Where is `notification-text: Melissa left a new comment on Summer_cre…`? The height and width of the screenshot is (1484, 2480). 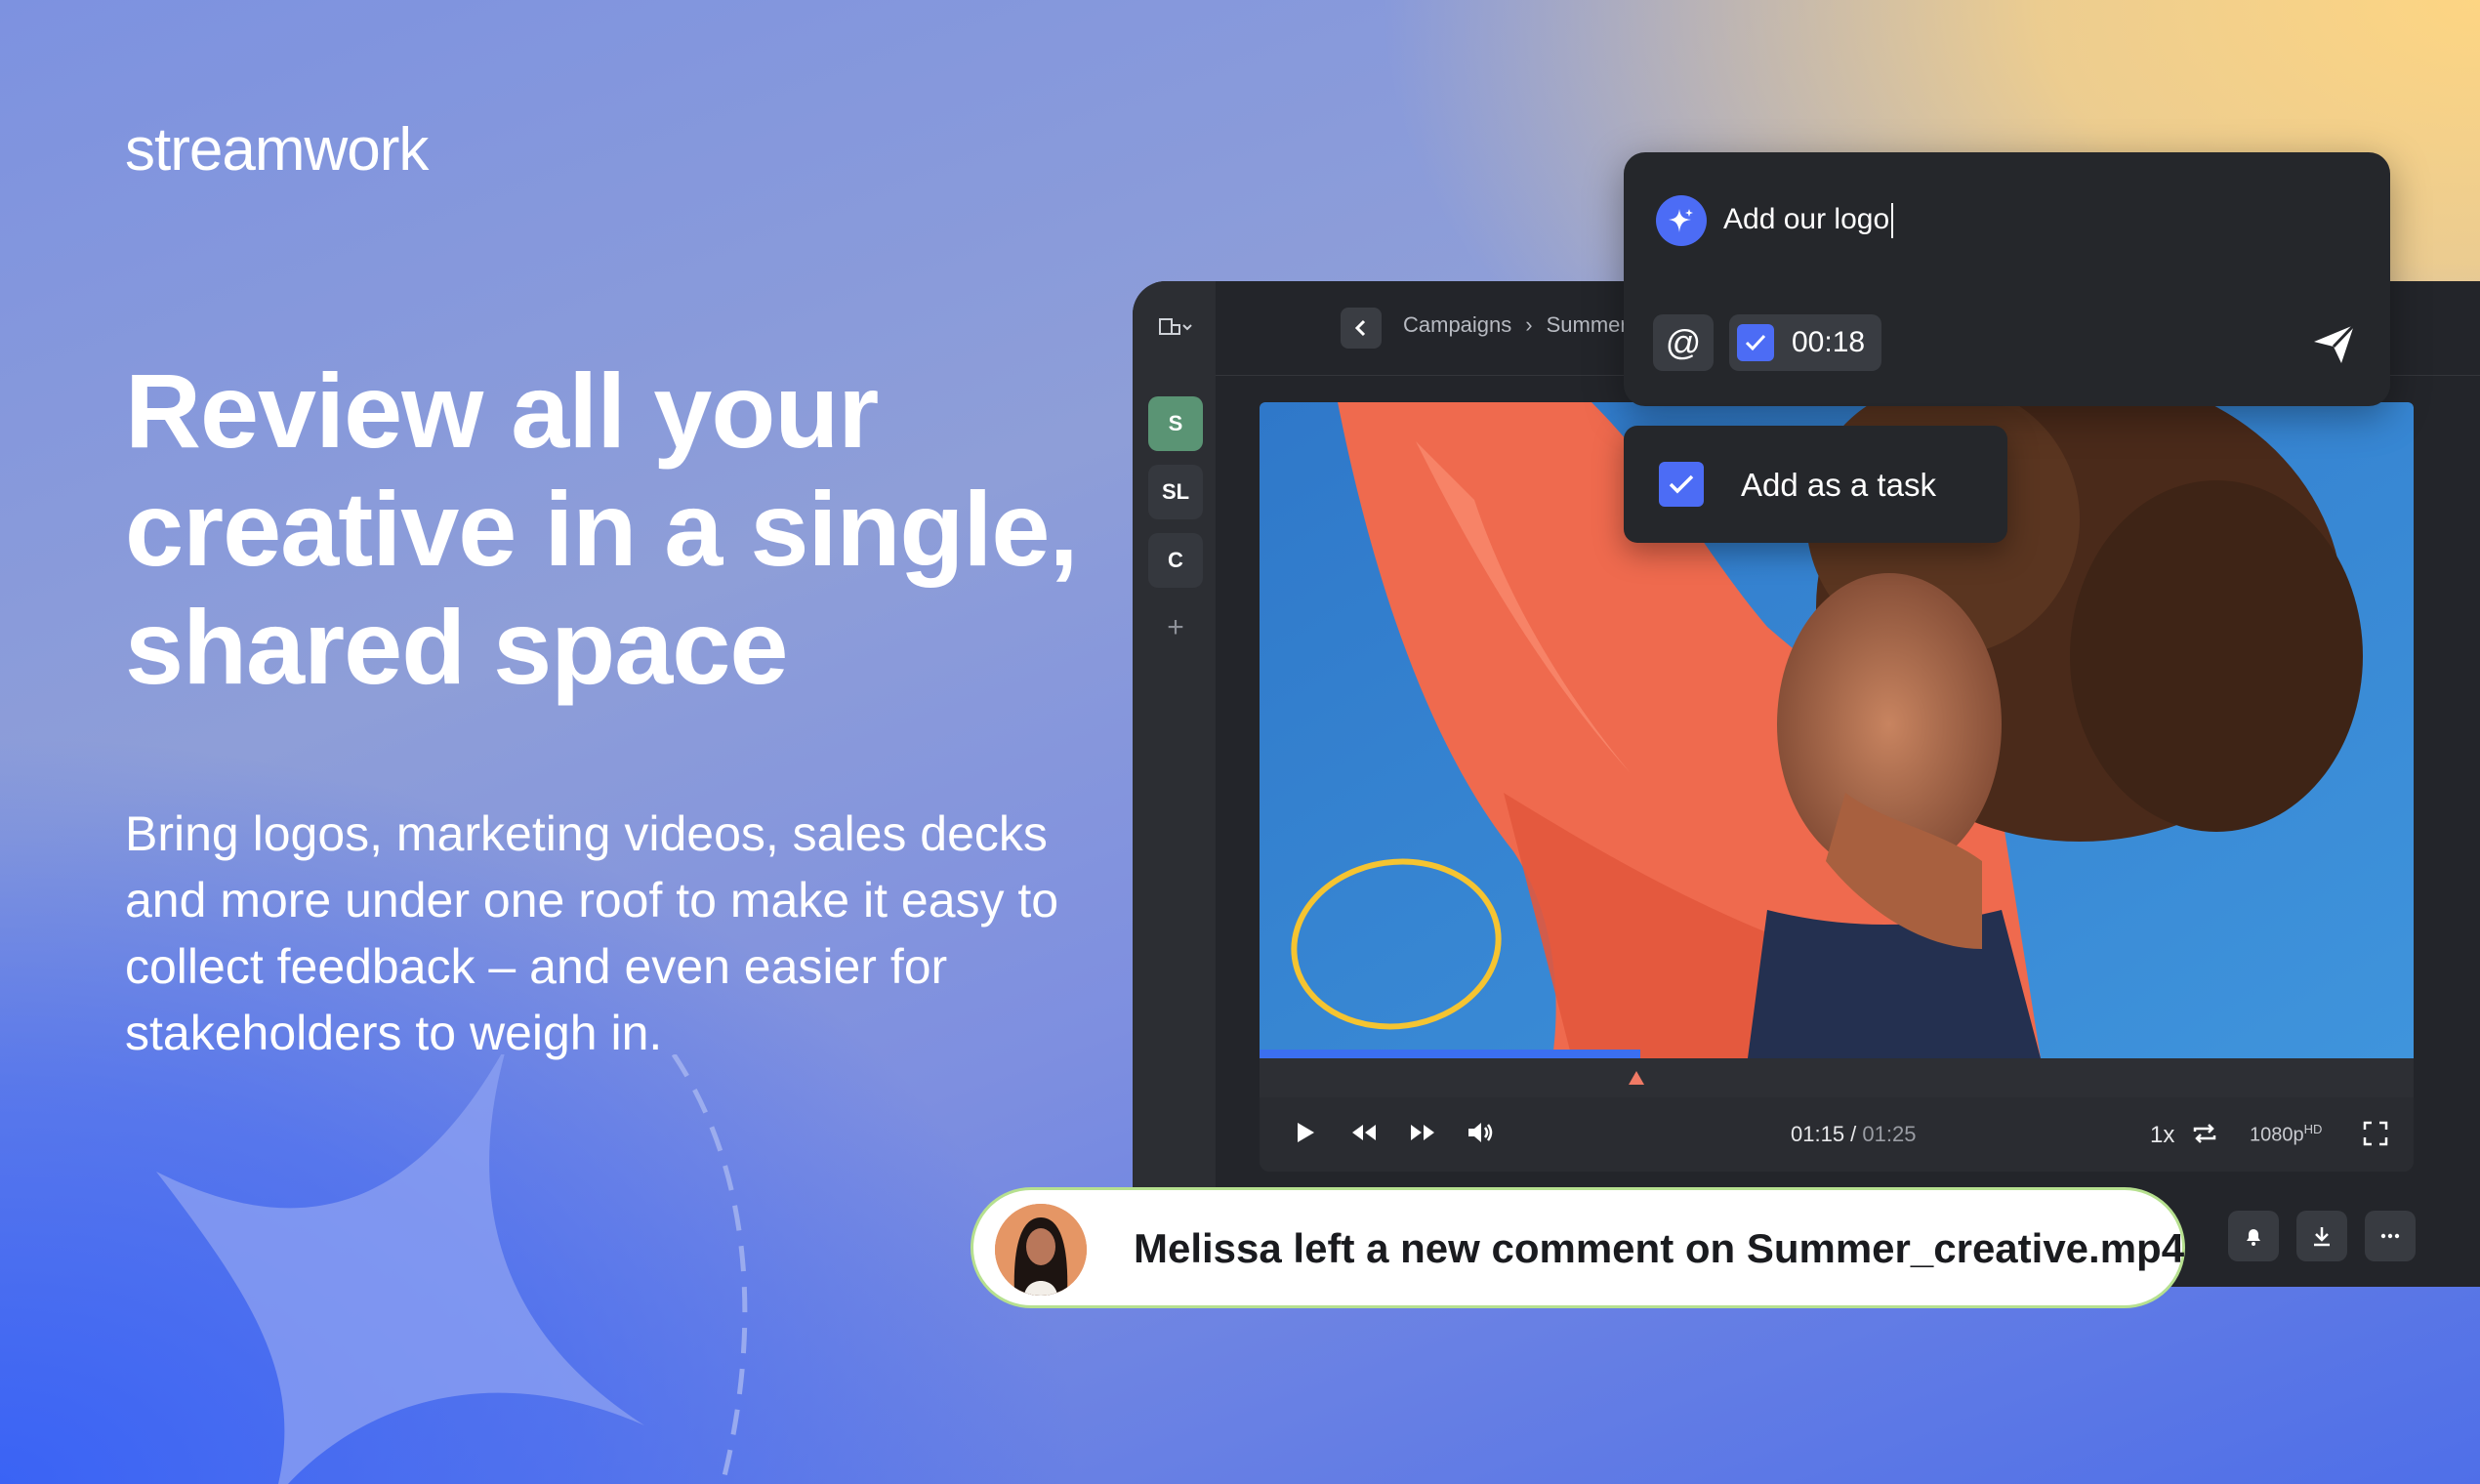
notification-text: Melissa left a new comment on Summer_cre… is located at coordinates (1659, 1248).